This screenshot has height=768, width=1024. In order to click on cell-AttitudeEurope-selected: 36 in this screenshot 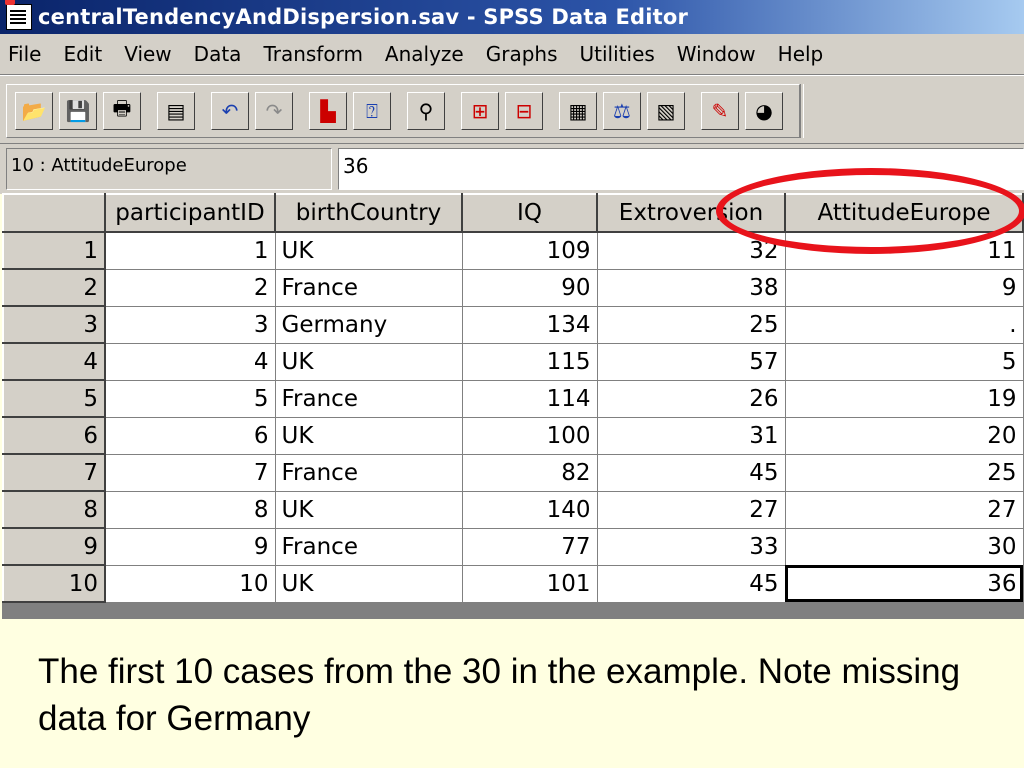, I will do `click(904, 583)`.